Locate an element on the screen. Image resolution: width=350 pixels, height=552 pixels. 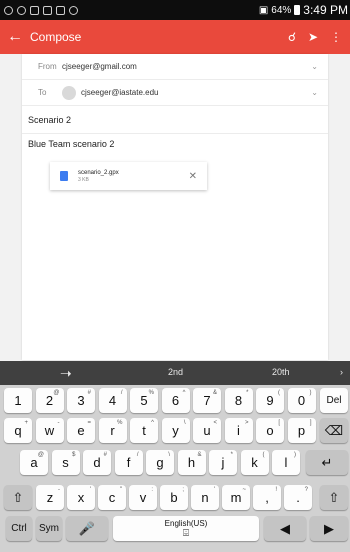
key-alt-label: * is located at coordinates (247, 393).